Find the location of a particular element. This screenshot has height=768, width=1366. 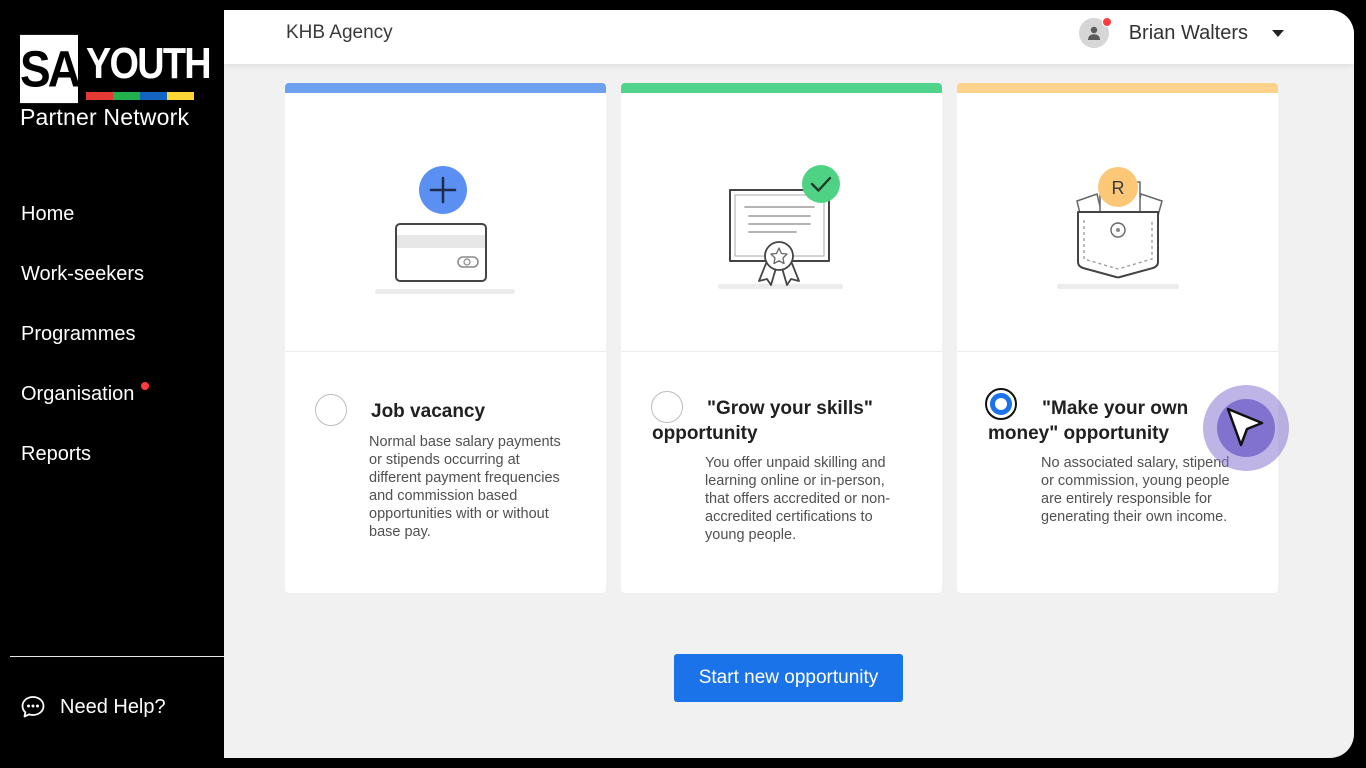

description-line: Normal base salary payments is located at coordinates (465, 442).